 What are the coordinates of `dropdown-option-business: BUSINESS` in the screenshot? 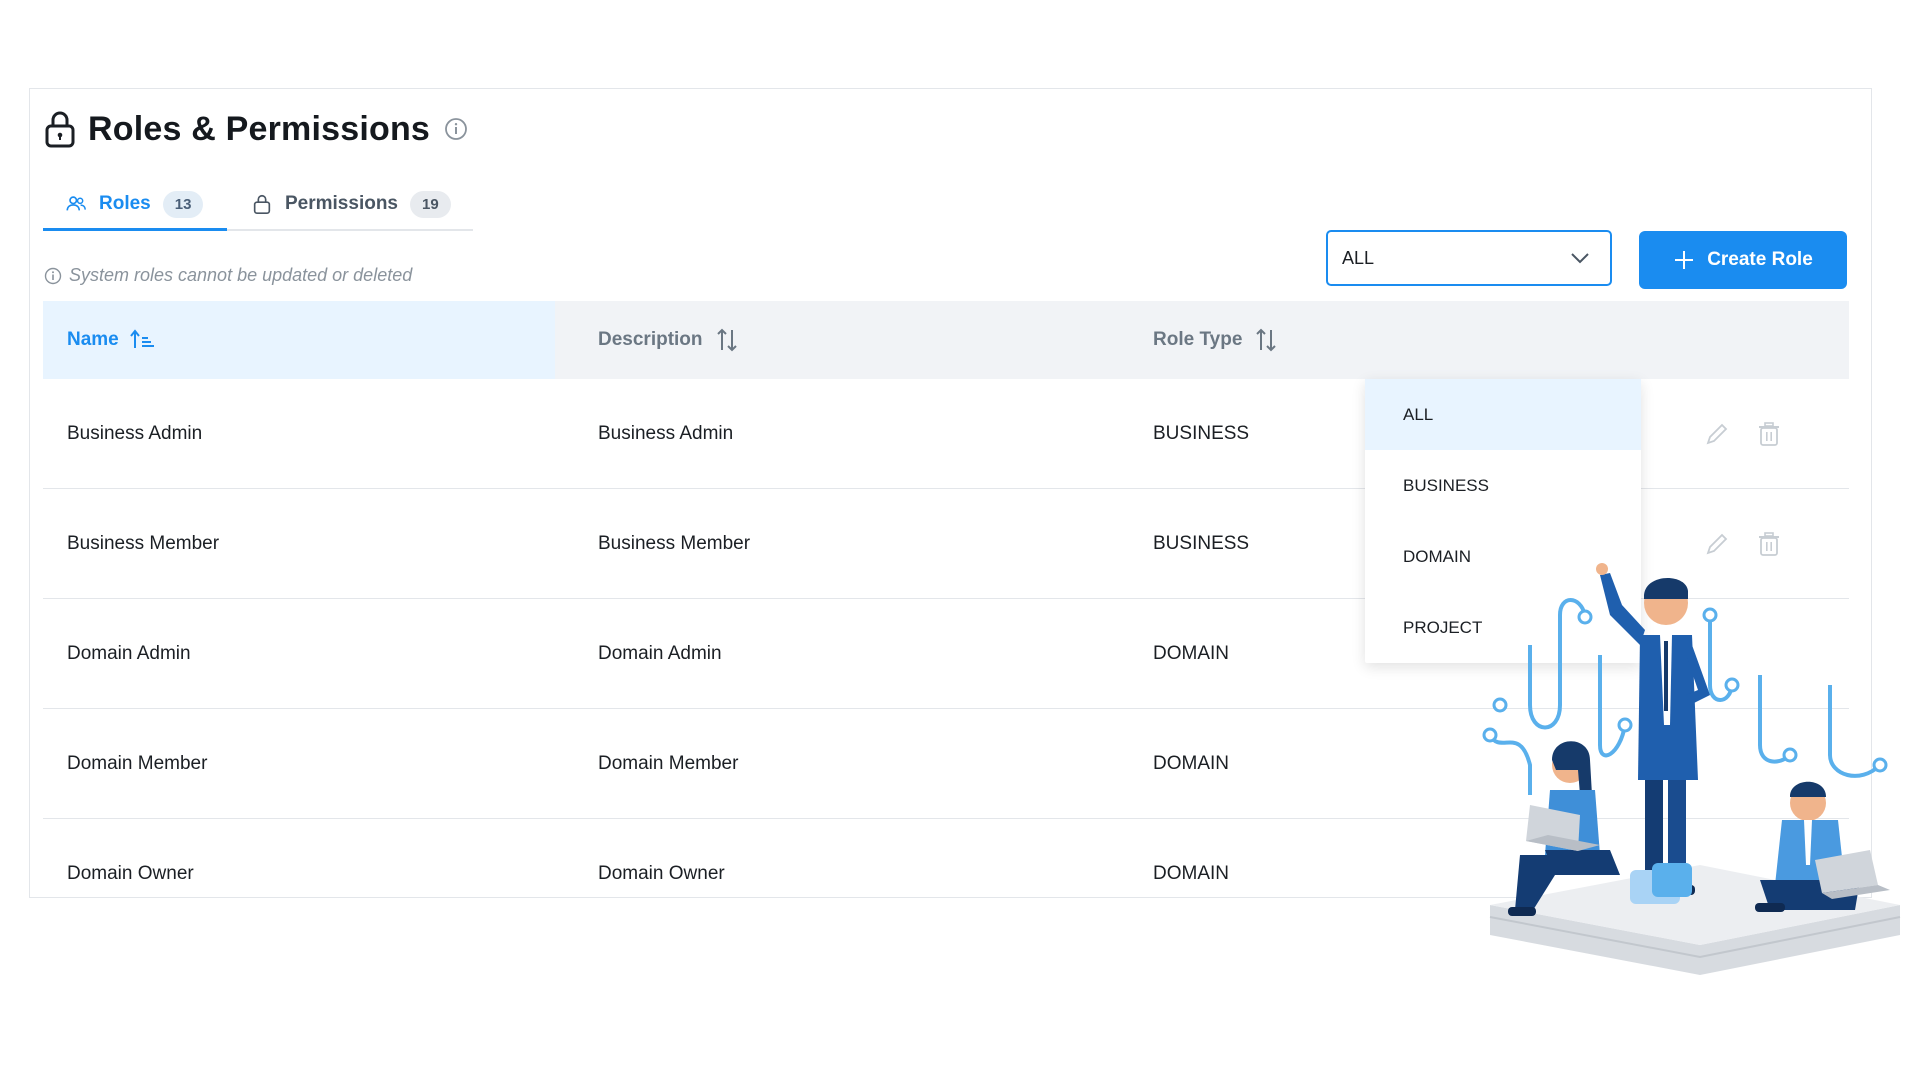 It's located at (1503, 485).